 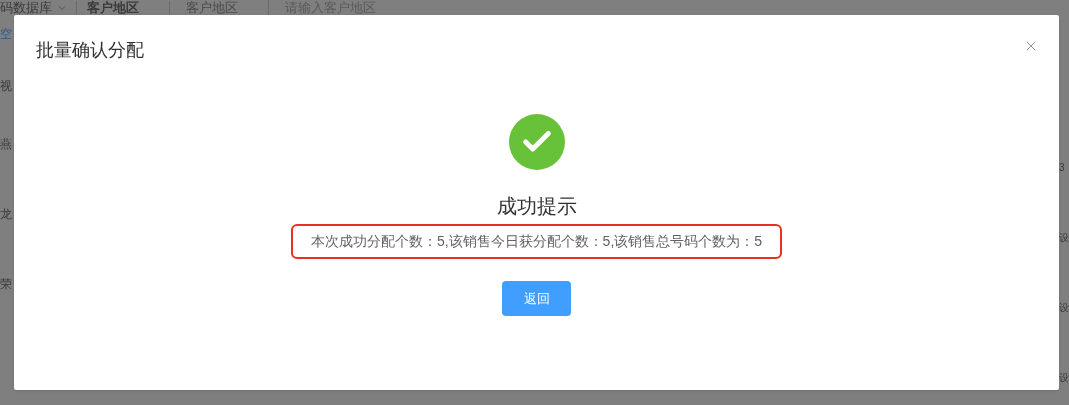 What do you see at coordinates (26, 7) in the screenshot?
I see `database-select-label: 码数据库` at bounding box center [26, 7].